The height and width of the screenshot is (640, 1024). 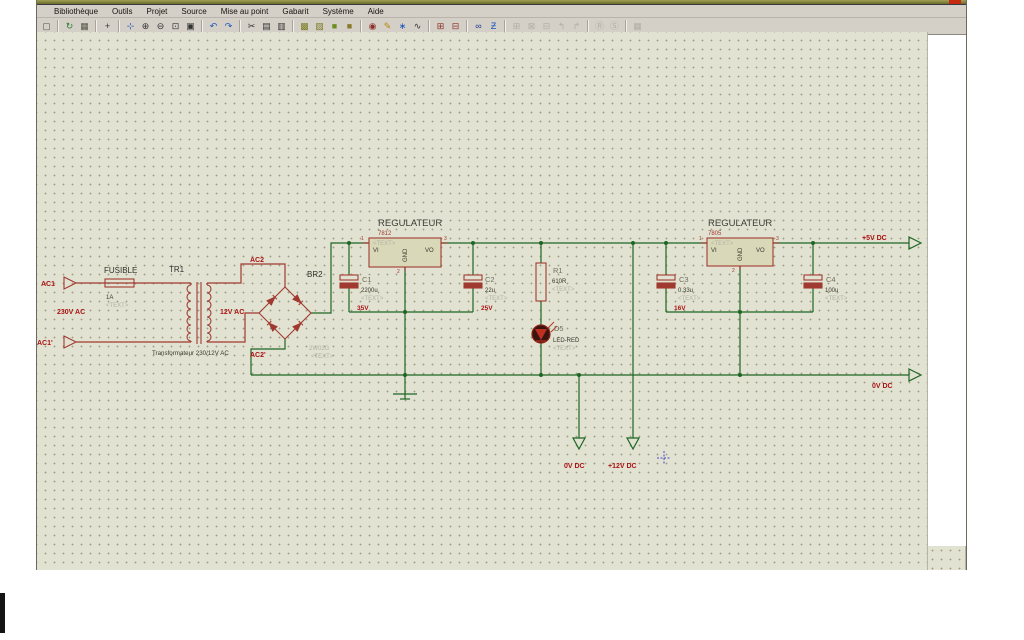 I want to click on zoom-in-icon: ⊕, so click(x=145, y=26).